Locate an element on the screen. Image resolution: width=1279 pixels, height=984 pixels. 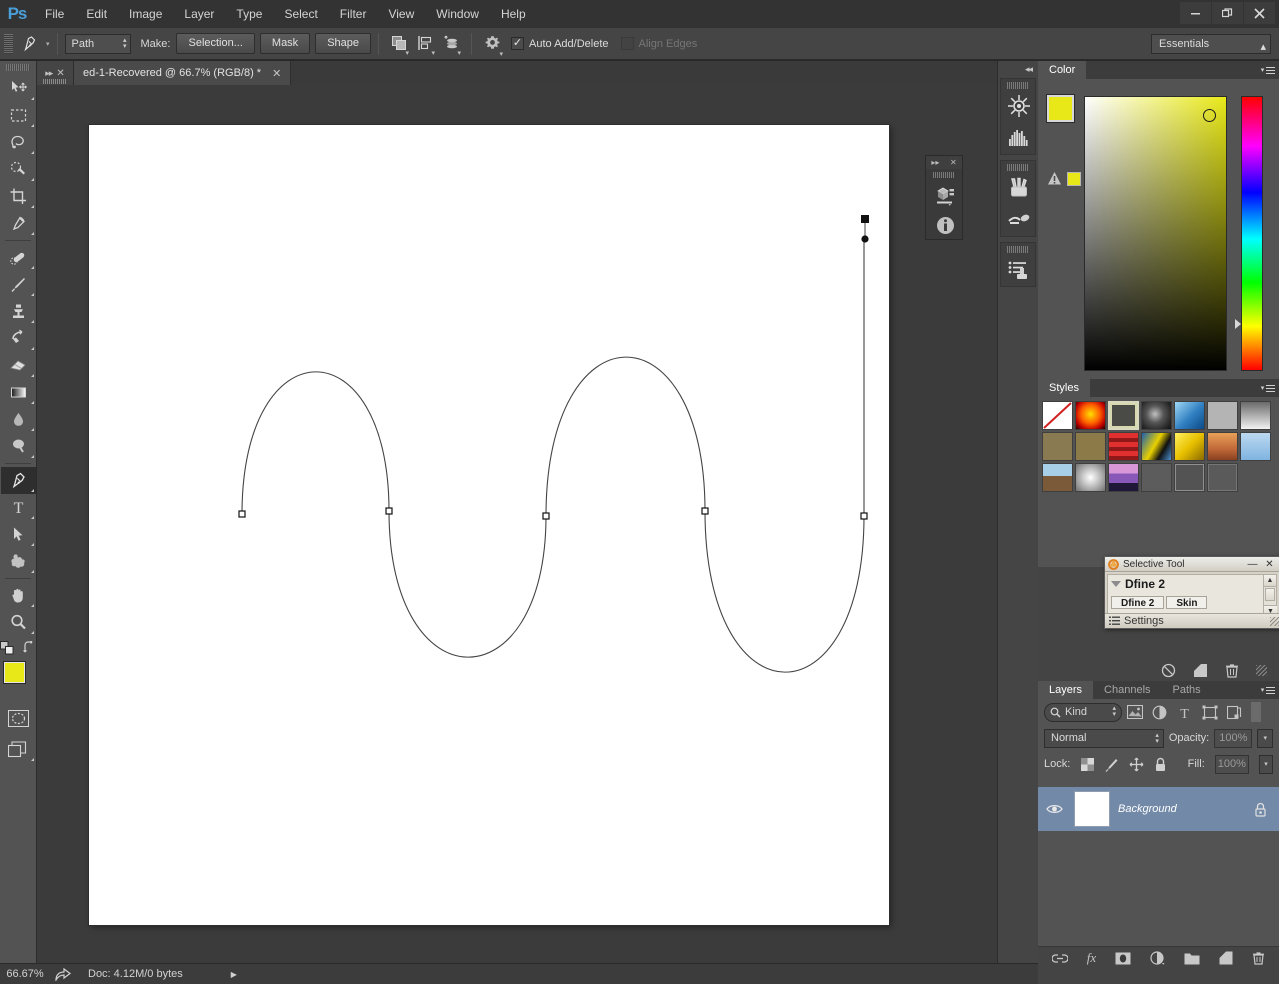
screen-mode-icon is located at coordinates (18, 749).